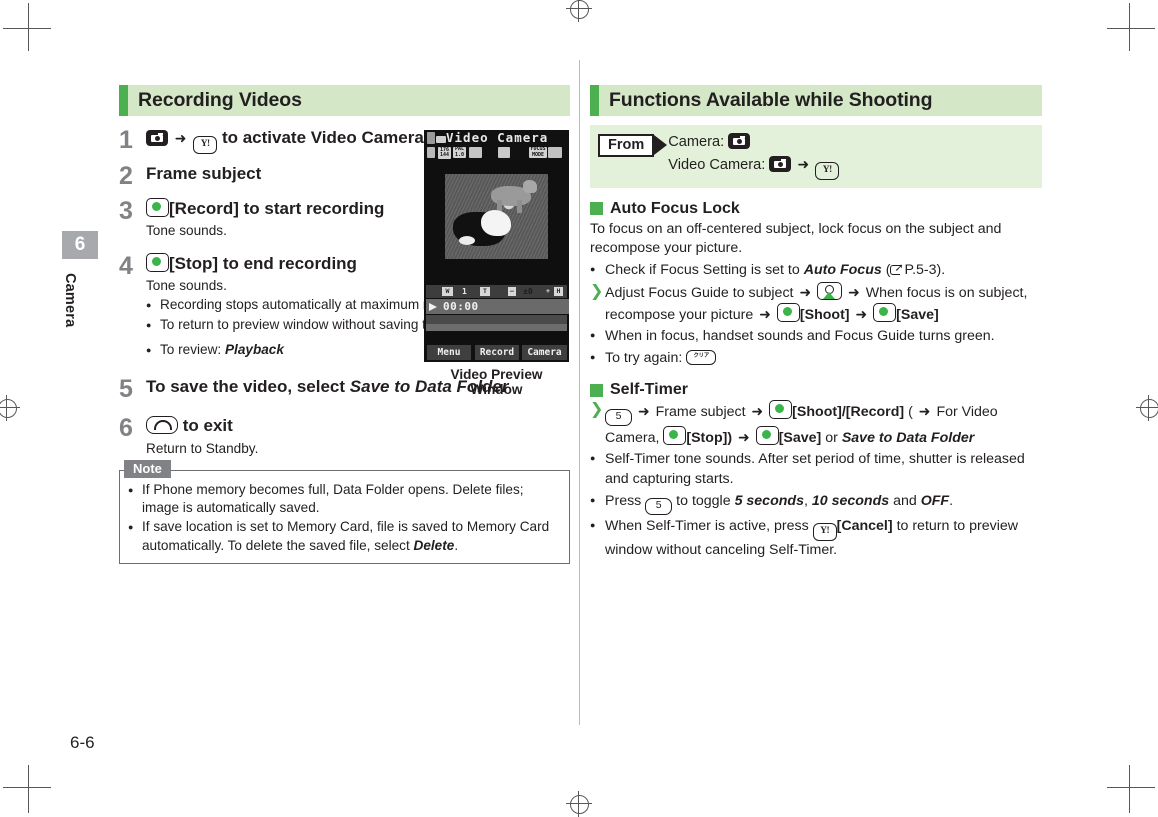 The width and height of the screenshot is (1158, 817). What do you see at coordinates (126, 176) in the screenshot?
I see `step-number: 2` at bounding box center [126, 176].